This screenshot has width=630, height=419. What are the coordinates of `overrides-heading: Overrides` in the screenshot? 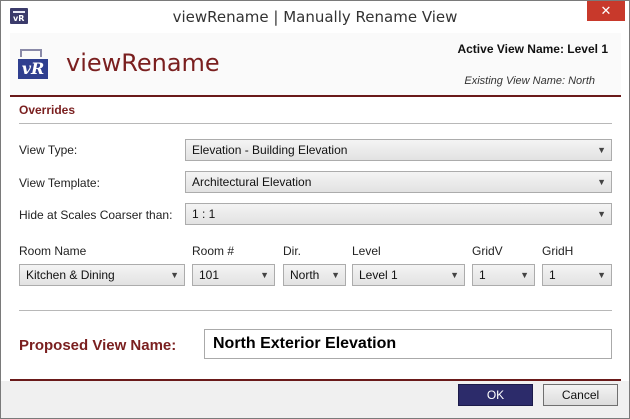 It's located at (47, 110).